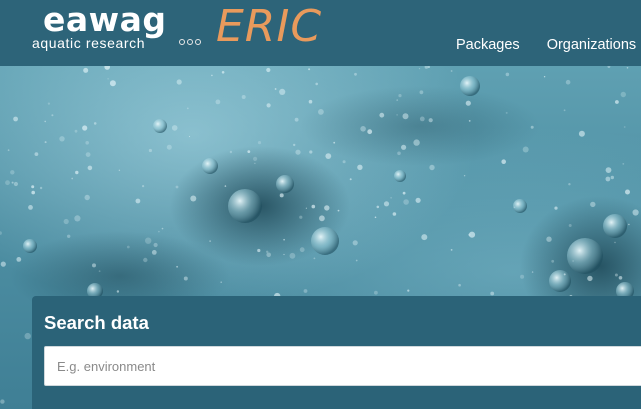 The height and width of the screenshot is (409, 641). What do you see at coordinates (105, 19) in the screenshot?
I see `logo-word: eawag` at bounding box center [105, 19].